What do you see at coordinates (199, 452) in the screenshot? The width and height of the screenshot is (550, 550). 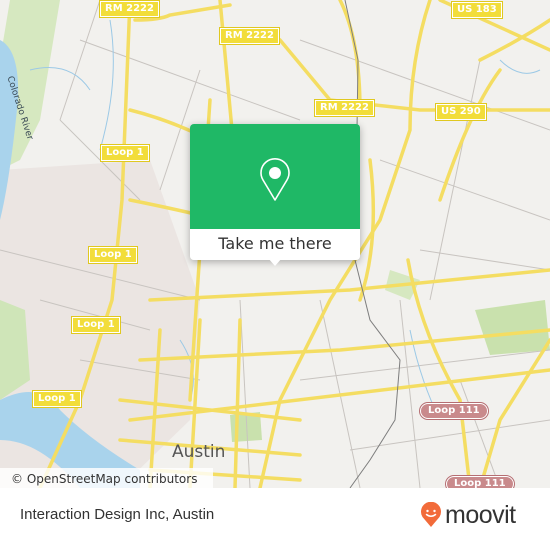 I see `city-label: Austin` at bounding box center [199, 452].